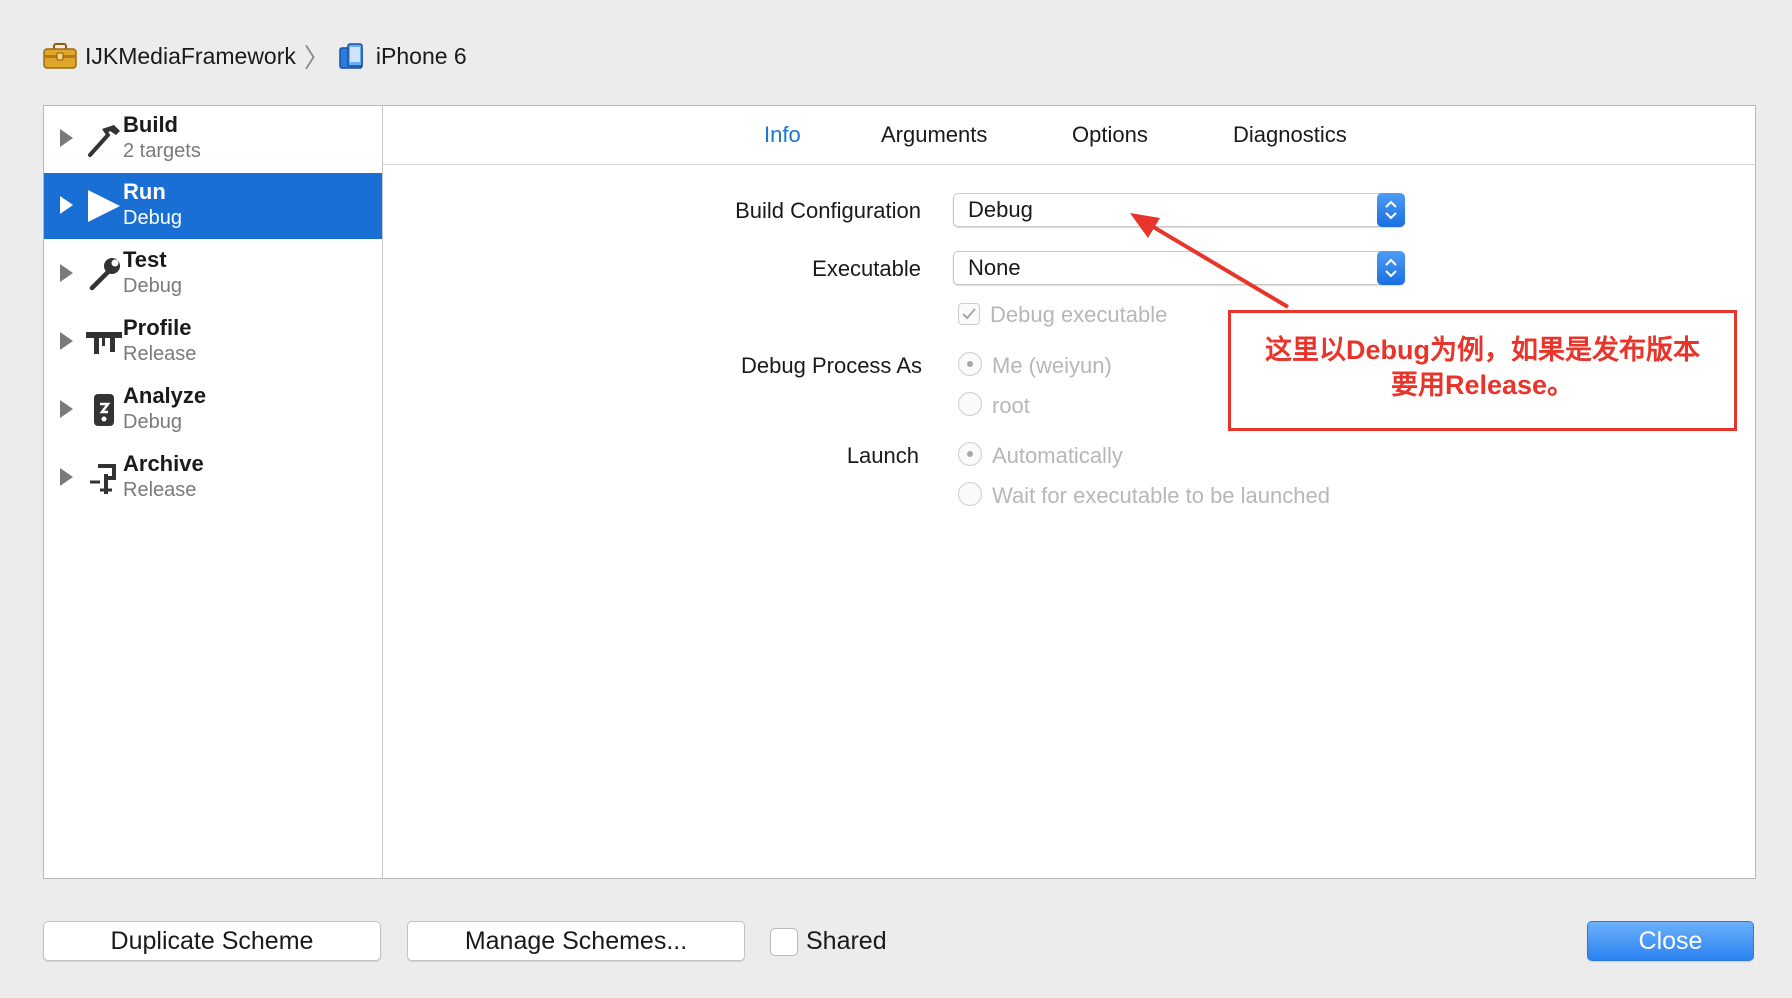 Image resolution: width=1792 pixels, height=998 pixels. I want to click on close-button: Close, so click(1670, 941).